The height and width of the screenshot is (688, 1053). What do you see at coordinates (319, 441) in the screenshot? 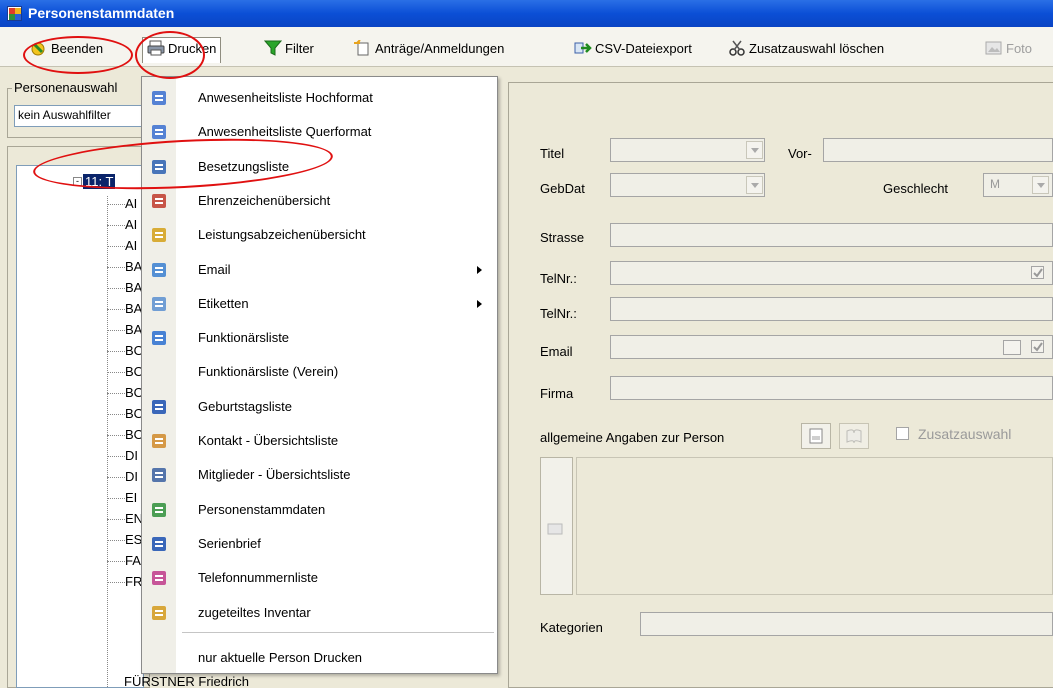
I see `menu-item-11: Kontakt - Übersichtsliste` at bounding box center [319, 441].